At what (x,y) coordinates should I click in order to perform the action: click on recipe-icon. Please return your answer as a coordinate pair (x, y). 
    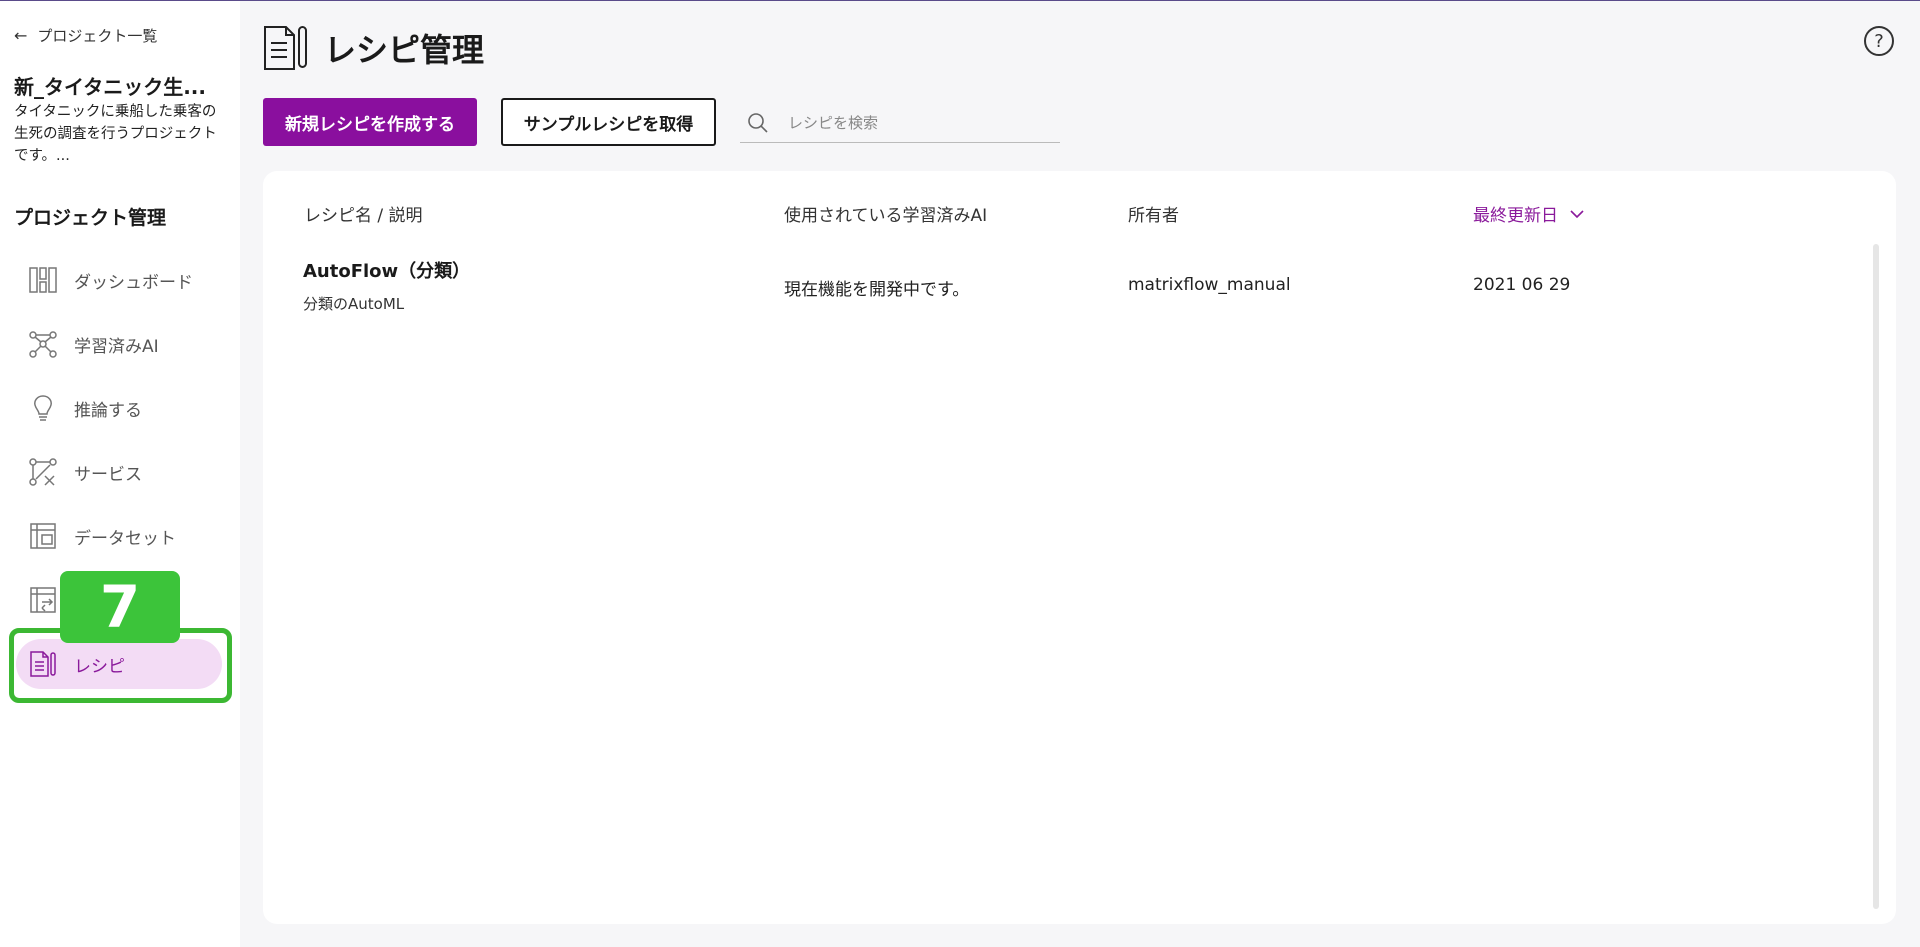
    Looking at the image, I should click on (285, 48).